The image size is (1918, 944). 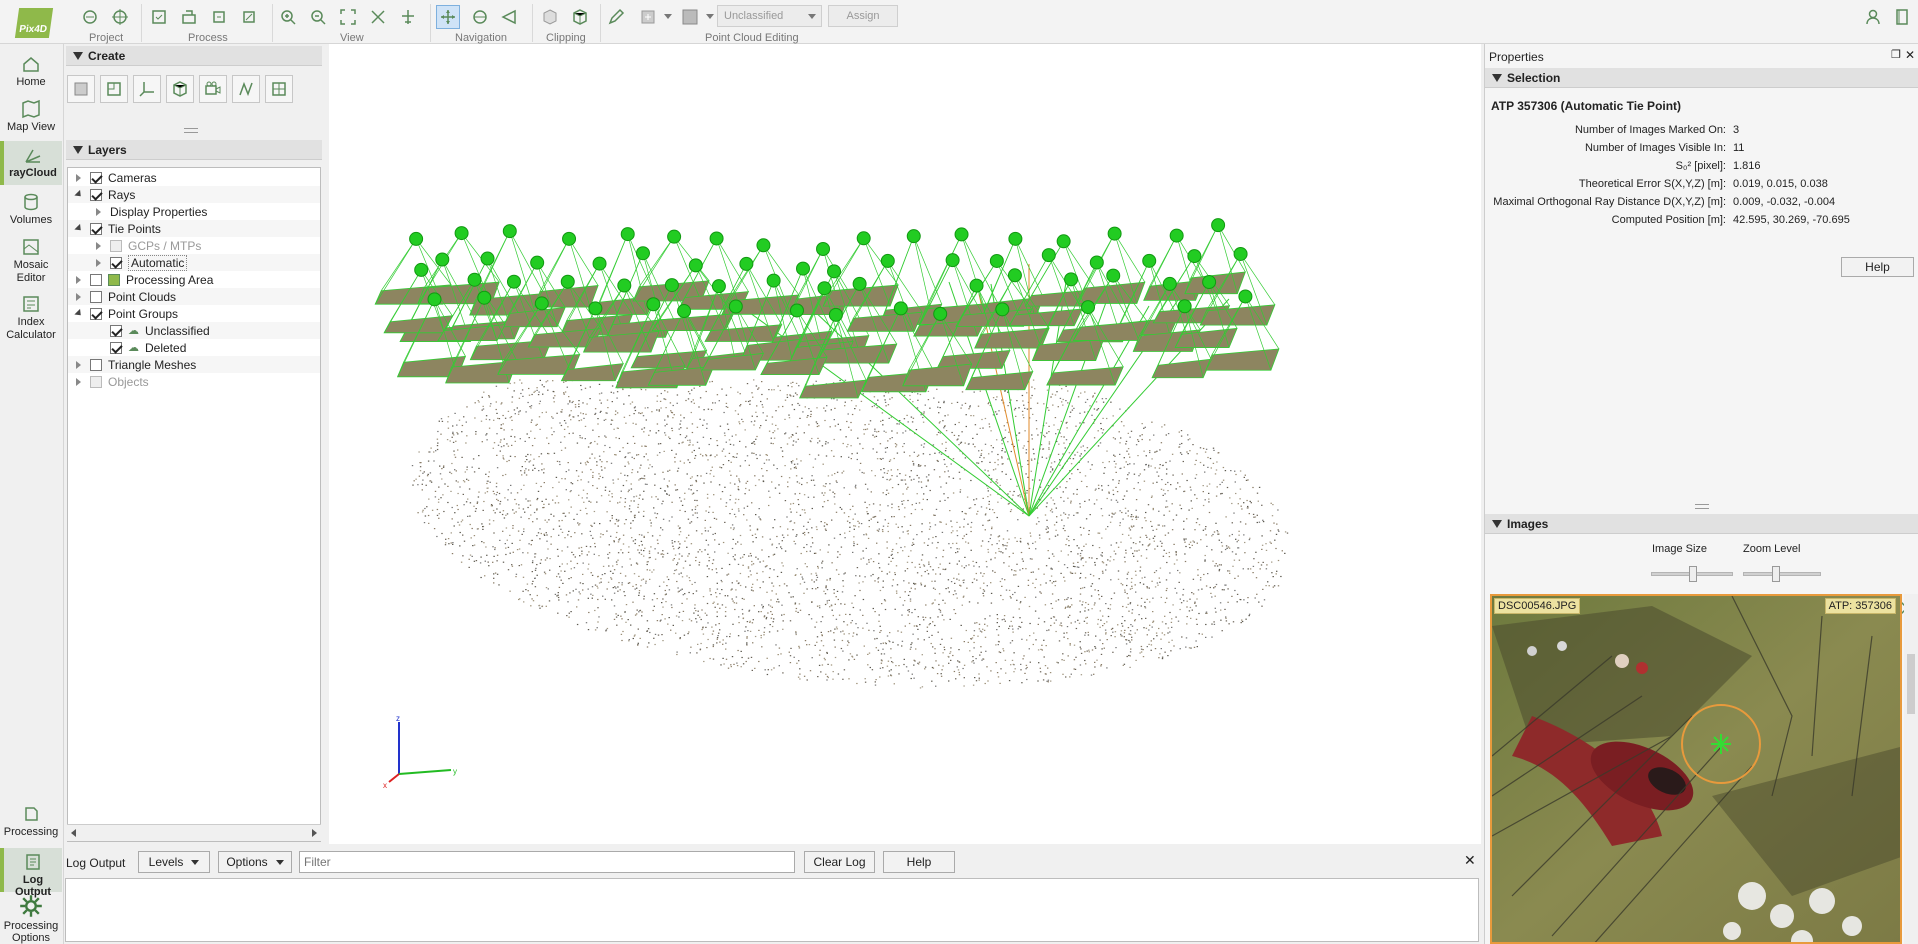 What do you see at coordinates (194, 228) in the screenshot?
I see `layer-item-tie-points: Tie Points` at bounding box center [194, 228].